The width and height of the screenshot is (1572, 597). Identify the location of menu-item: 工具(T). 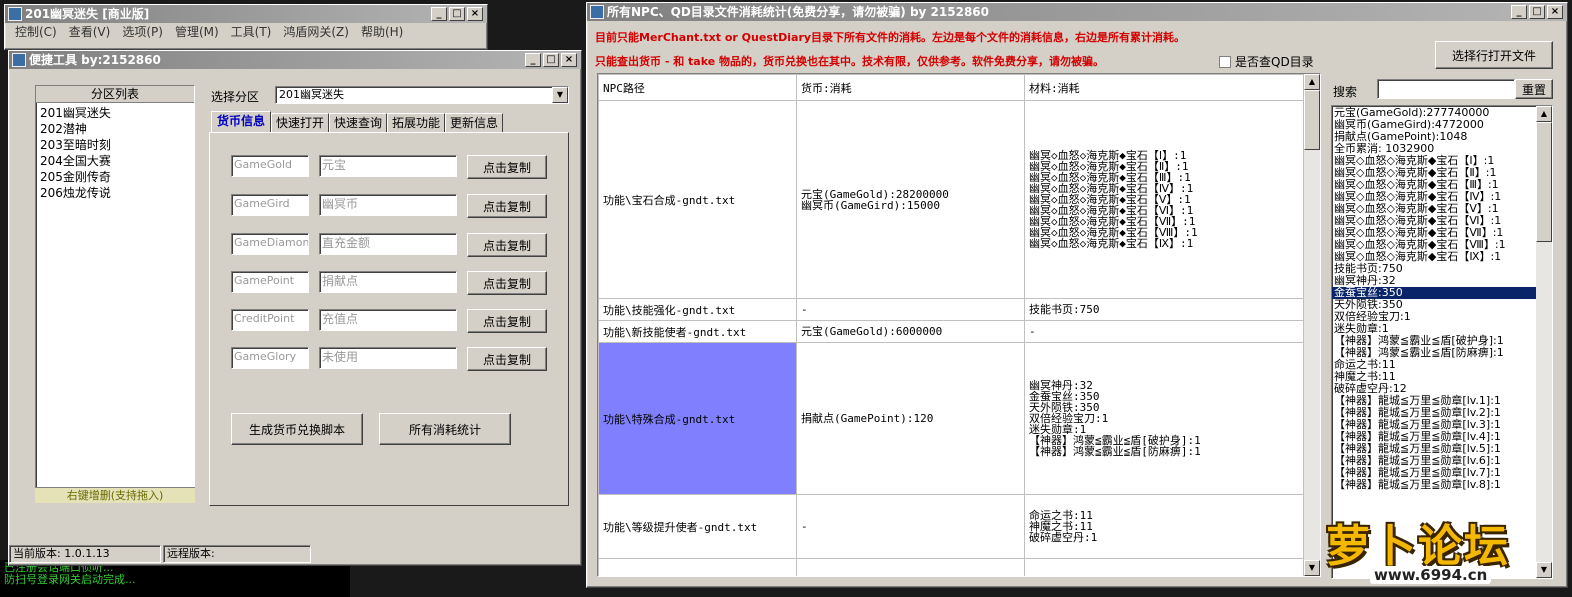
(251, 32).